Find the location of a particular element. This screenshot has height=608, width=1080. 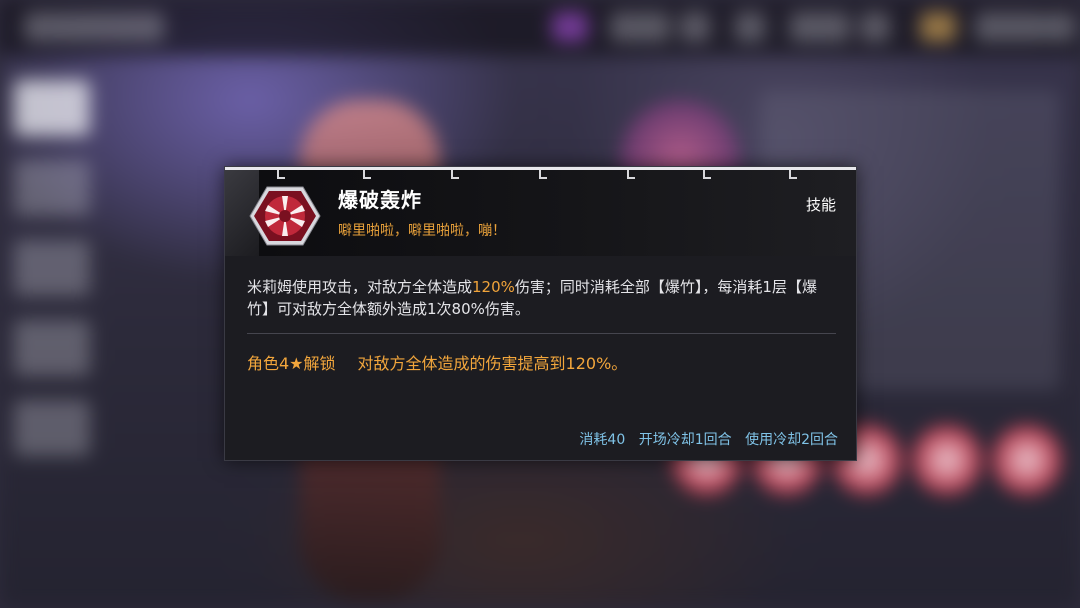

explosion-hexagon-icon is located at coordinates (285, 216).